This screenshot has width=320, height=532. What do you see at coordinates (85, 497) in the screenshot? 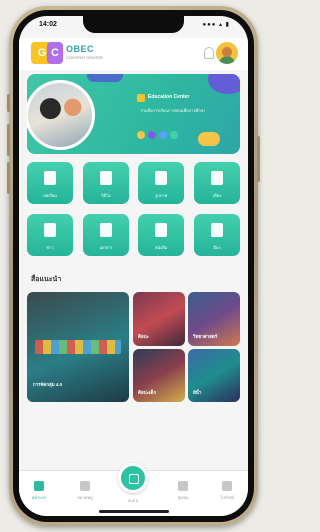
I see `nav-label: หมวดหมู่` at bounding box center [85, 497].